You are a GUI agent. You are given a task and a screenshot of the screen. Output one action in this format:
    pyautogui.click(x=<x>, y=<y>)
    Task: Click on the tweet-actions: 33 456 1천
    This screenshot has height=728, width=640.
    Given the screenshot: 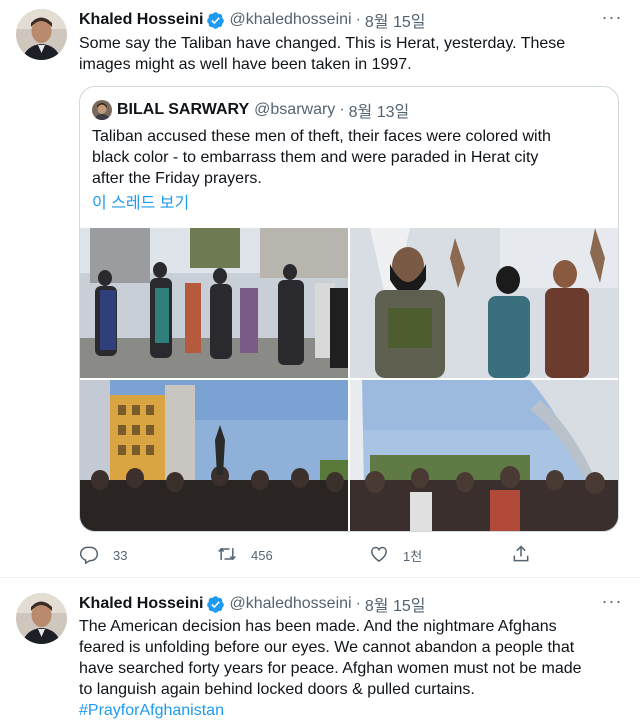 What is the action you would take?
    pyautogui.click(x=311, y=555)
    